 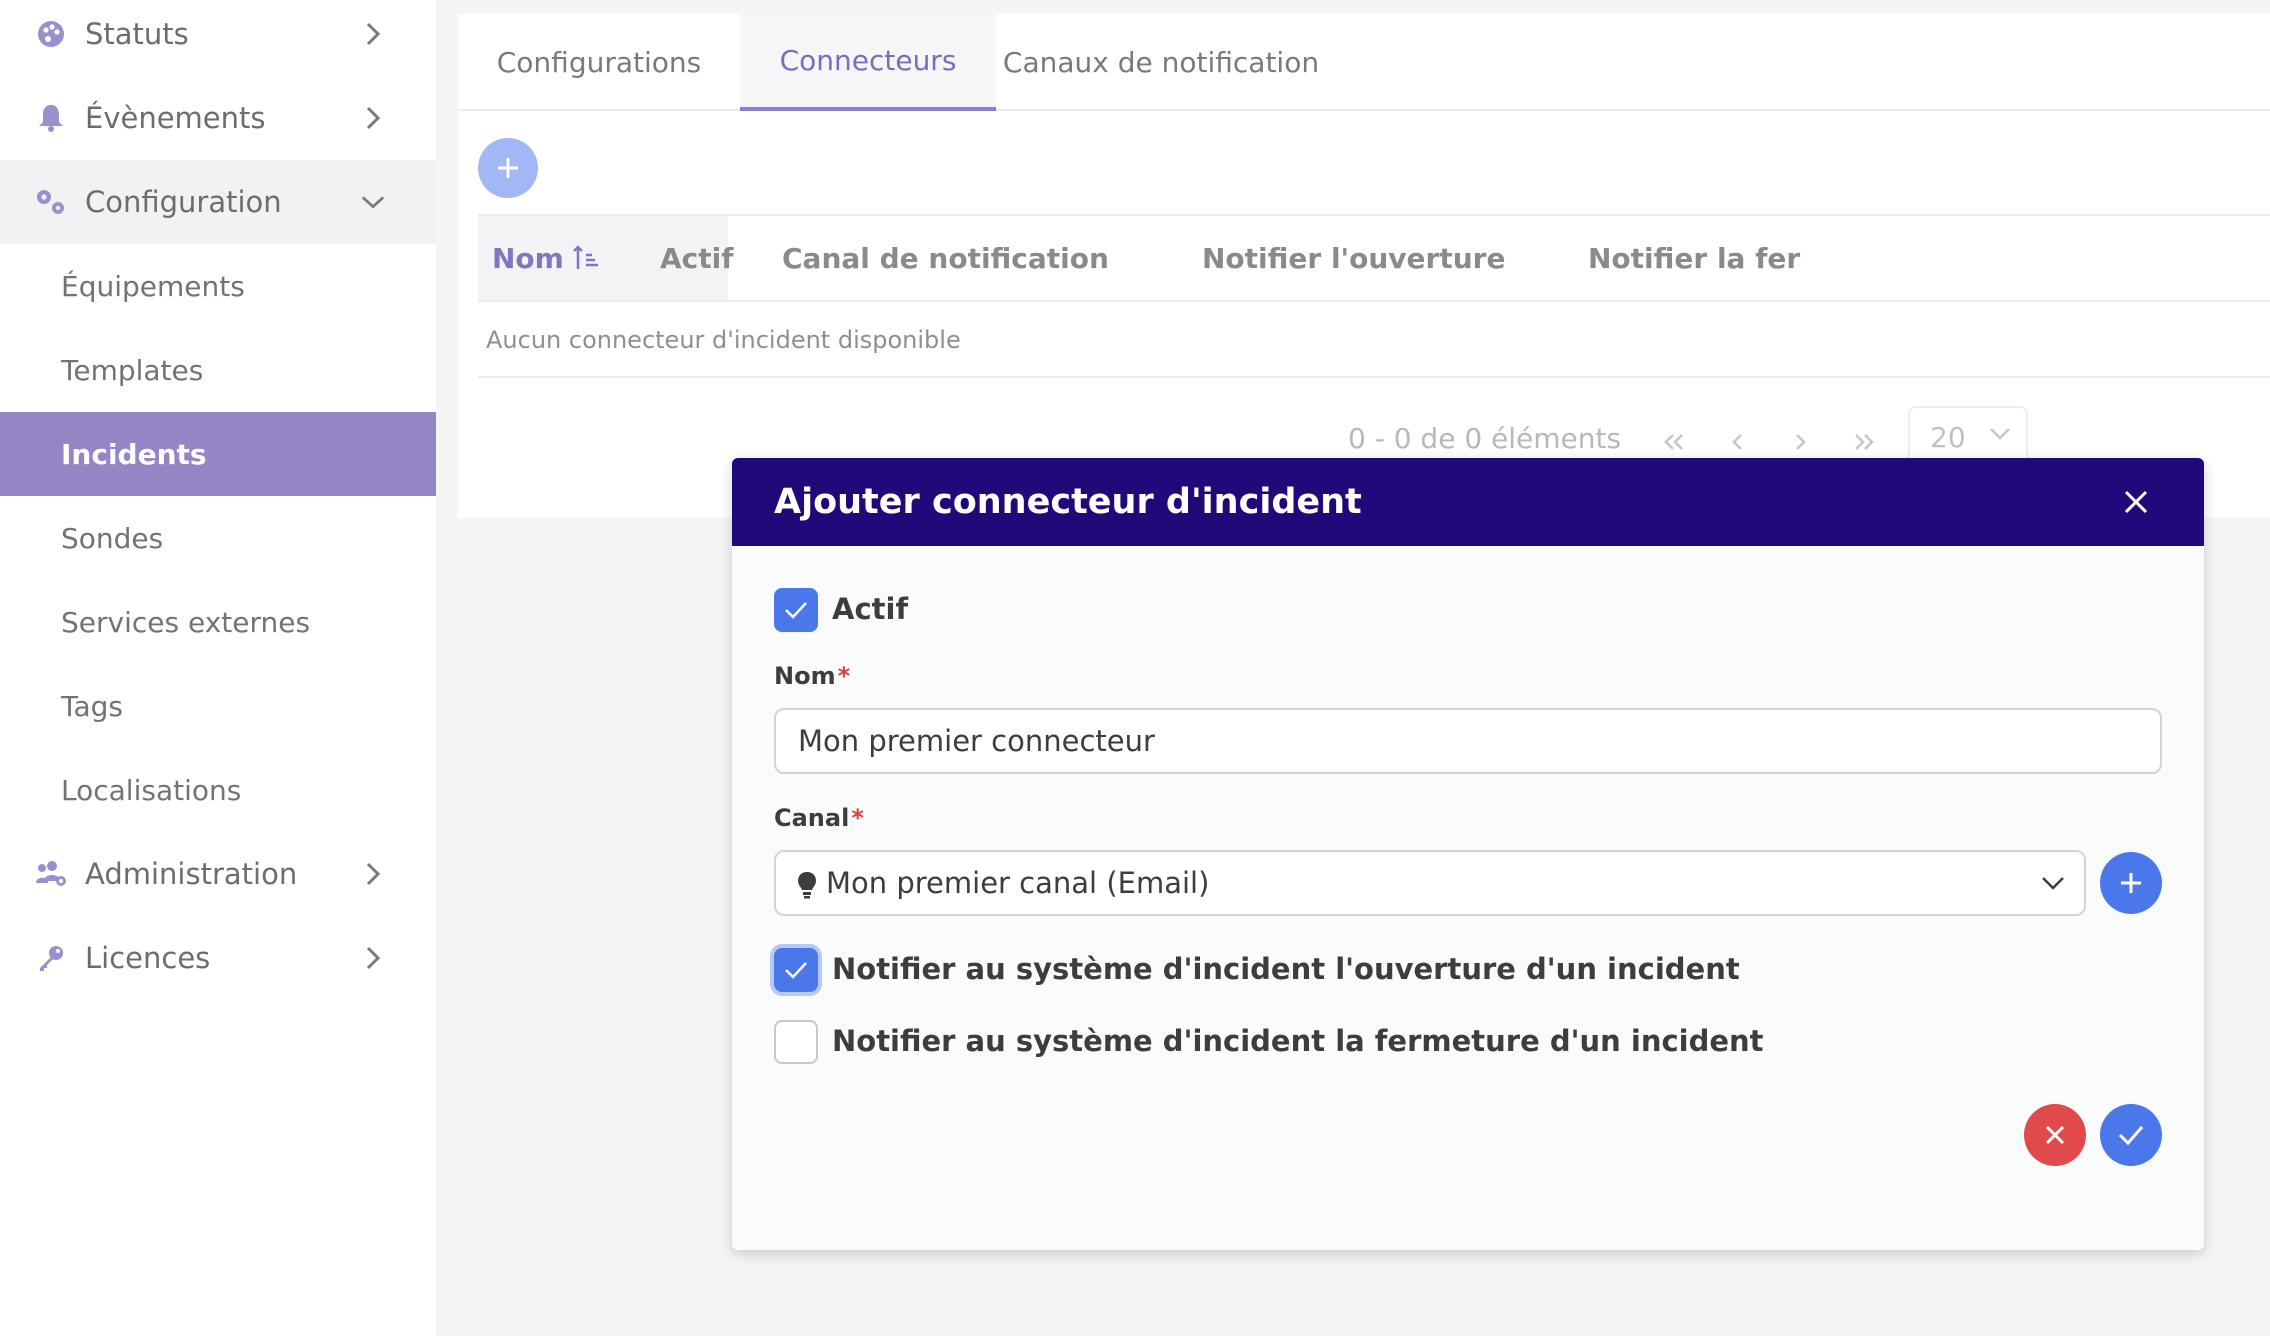 I want to click on sidebar-subitem-label: Sondes, so click(x=112, y=538).